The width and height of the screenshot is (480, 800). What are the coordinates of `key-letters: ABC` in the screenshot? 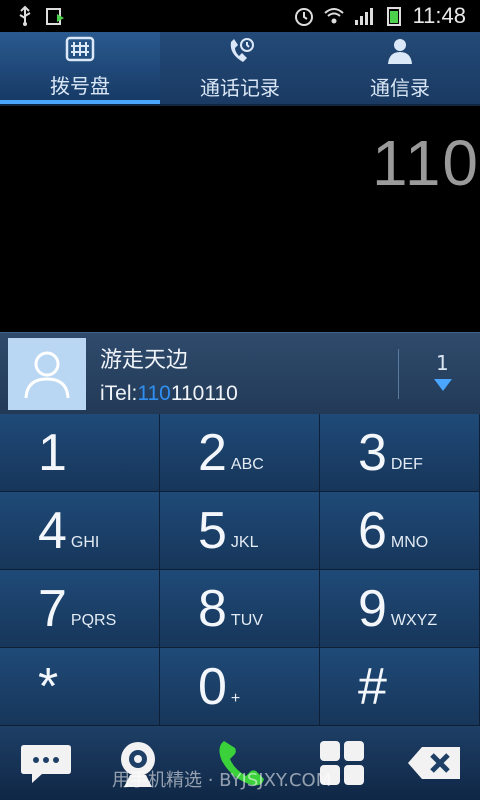 It's located at (247, 464).